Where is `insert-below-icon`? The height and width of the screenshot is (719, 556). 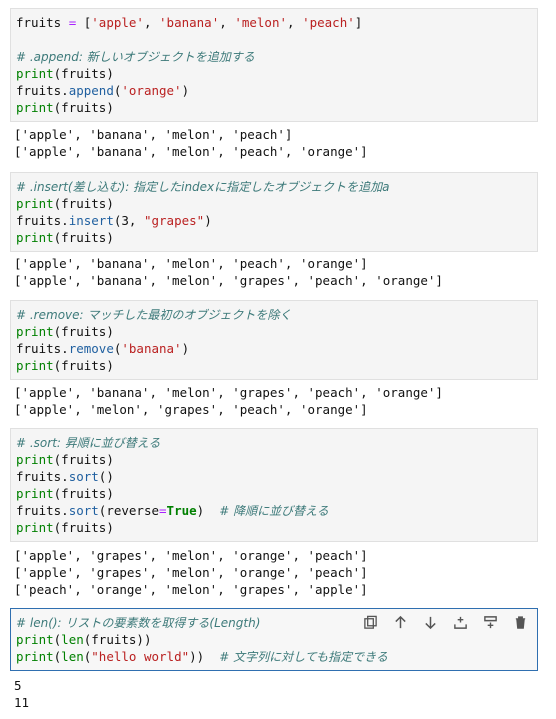 insert-below-icon is located at coordinates (490, 622).